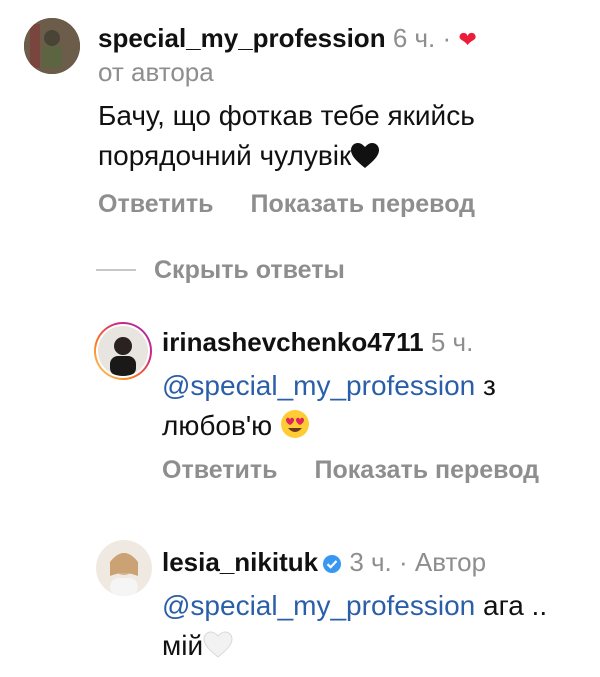 This screenshot has width=600, height=677. What do you see at coordinates (372, 408) in the screenshot?
I see `reply-text: @special_my_profession з любов'ю` at bounding box center [372, 408].